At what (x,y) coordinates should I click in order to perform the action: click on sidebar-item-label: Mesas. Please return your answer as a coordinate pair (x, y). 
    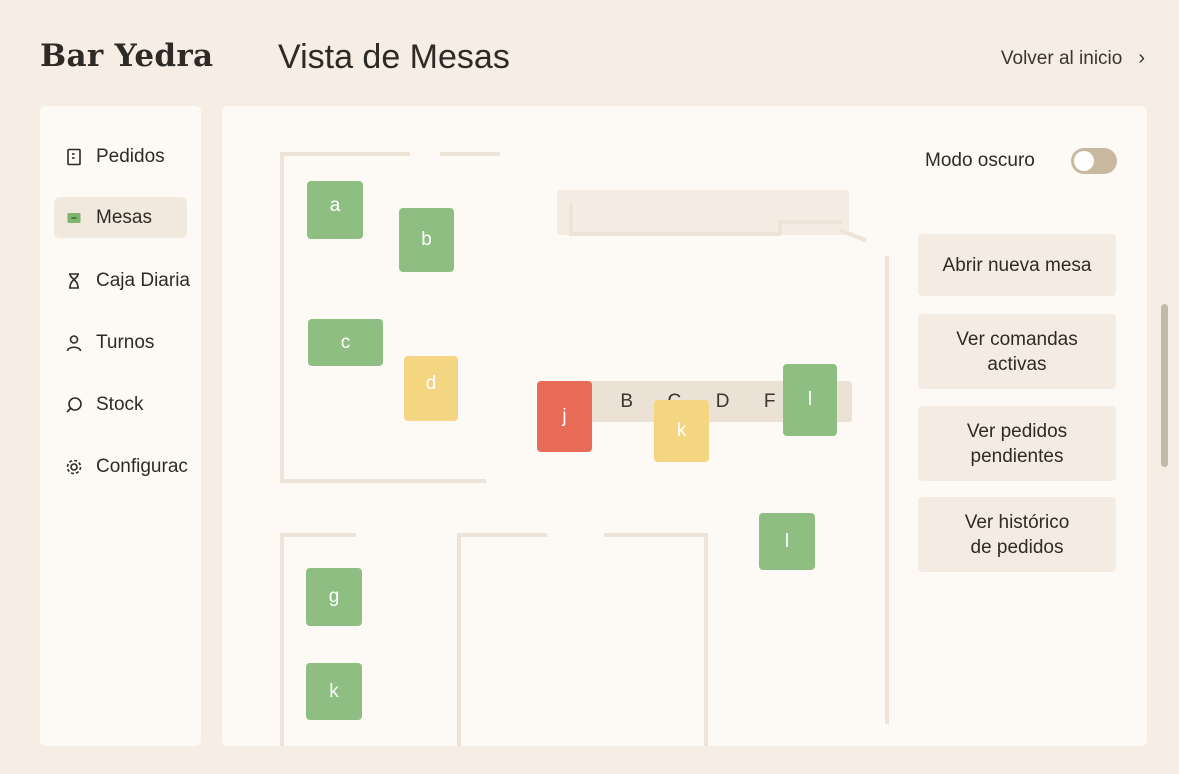
    Looking at the image, I should click on (124, 217).